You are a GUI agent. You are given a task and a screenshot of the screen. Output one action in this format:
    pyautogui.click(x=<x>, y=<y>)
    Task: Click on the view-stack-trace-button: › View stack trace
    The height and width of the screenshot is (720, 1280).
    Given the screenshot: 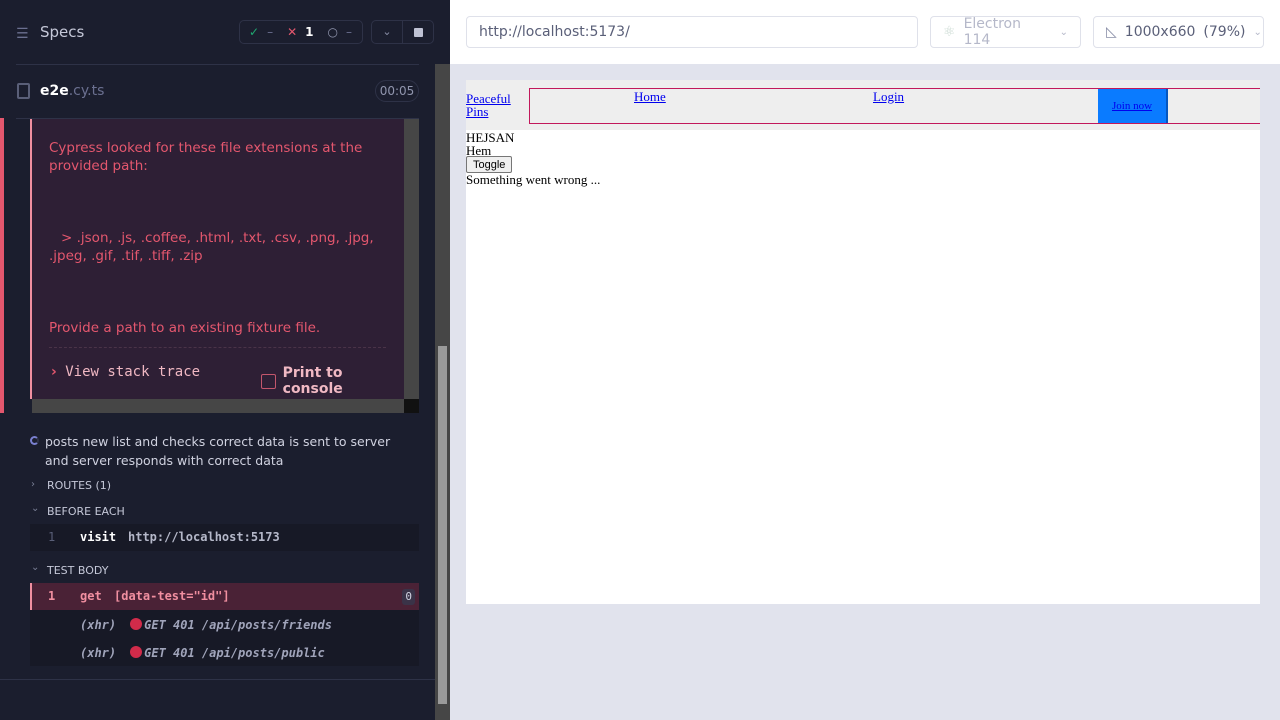 What is the action you would take?
    pyautogui.click(x=125, y=372)
    